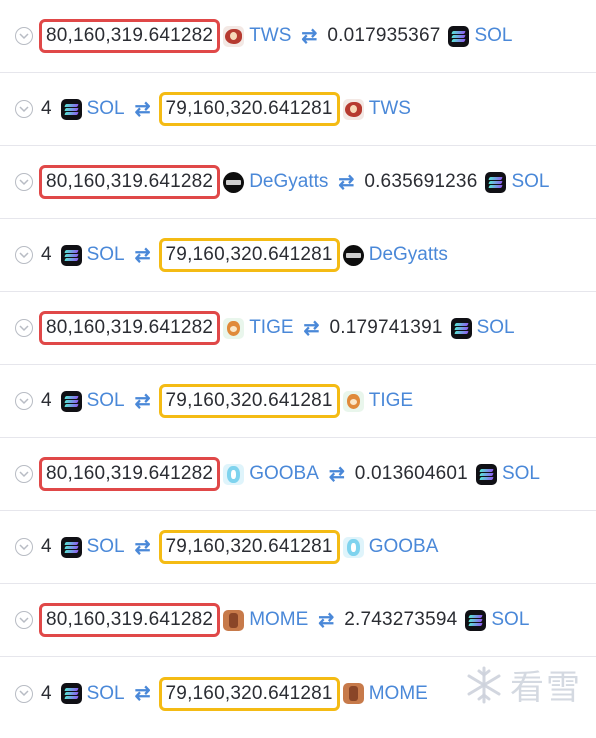  Describe the element at coordinates (408, 255) in the screenshot. I see `other-token-link: DeGyatts` at that location.